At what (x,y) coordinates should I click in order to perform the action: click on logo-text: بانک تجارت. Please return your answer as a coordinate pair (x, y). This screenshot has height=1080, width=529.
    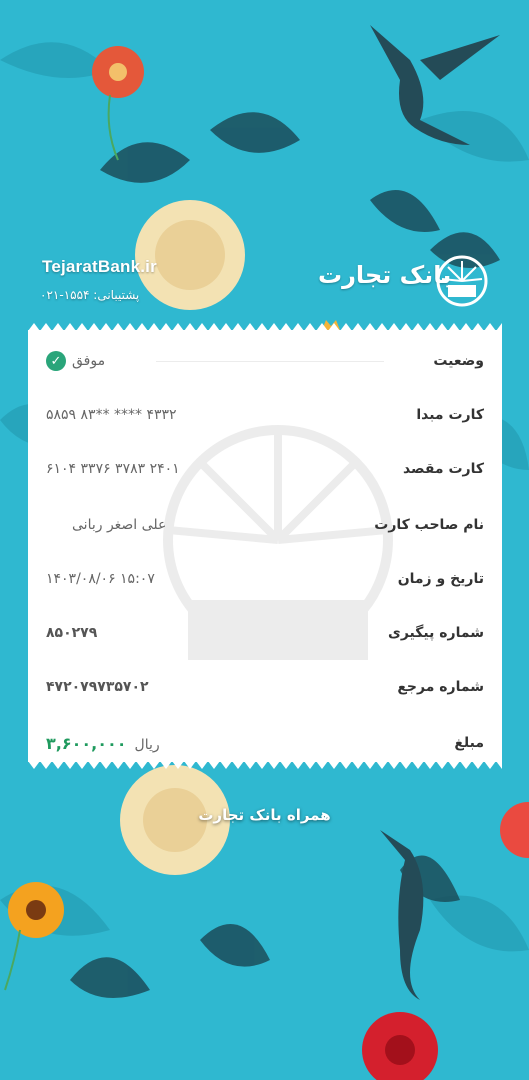
    Looking at the image, I should click on (385, 275).